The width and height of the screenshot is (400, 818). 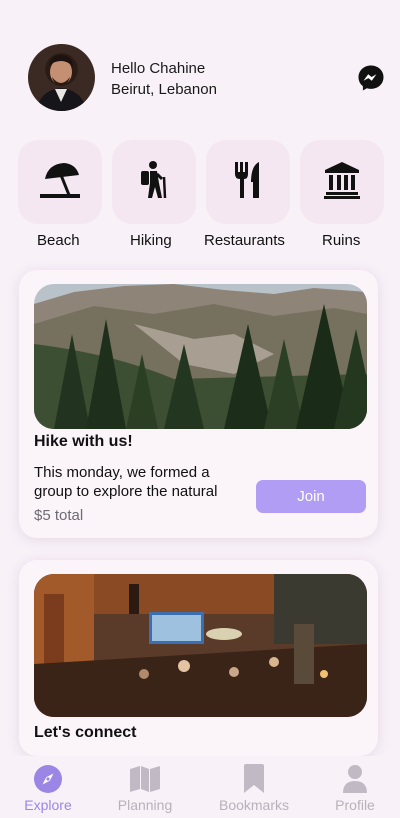 I want to click on person-icon, so click(x=355, y=779).